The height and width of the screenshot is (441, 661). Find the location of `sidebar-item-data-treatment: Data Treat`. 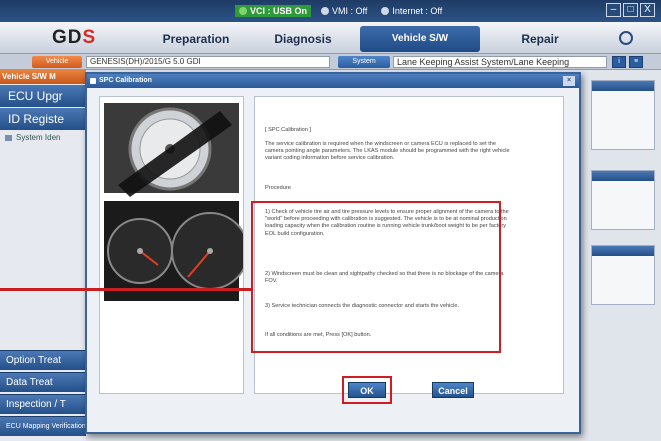

sidebar-item-data-treatment: Data Treat is located at coordinates (43, 382).